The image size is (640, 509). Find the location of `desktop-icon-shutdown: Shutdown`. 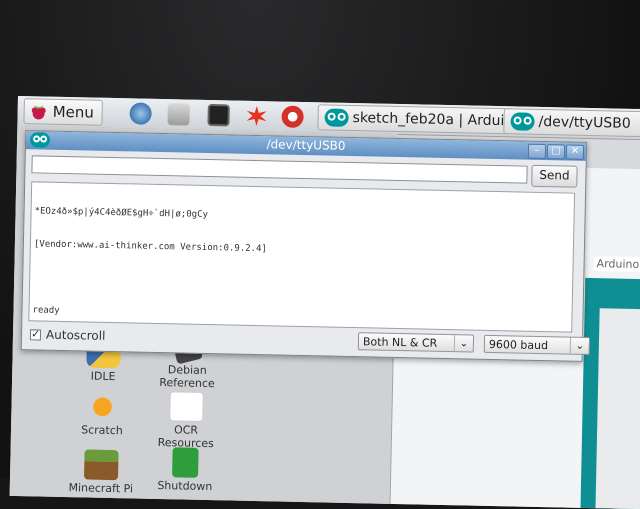

desktop-icon-shutdown: Shutdown is located at coordinates (185, 470).